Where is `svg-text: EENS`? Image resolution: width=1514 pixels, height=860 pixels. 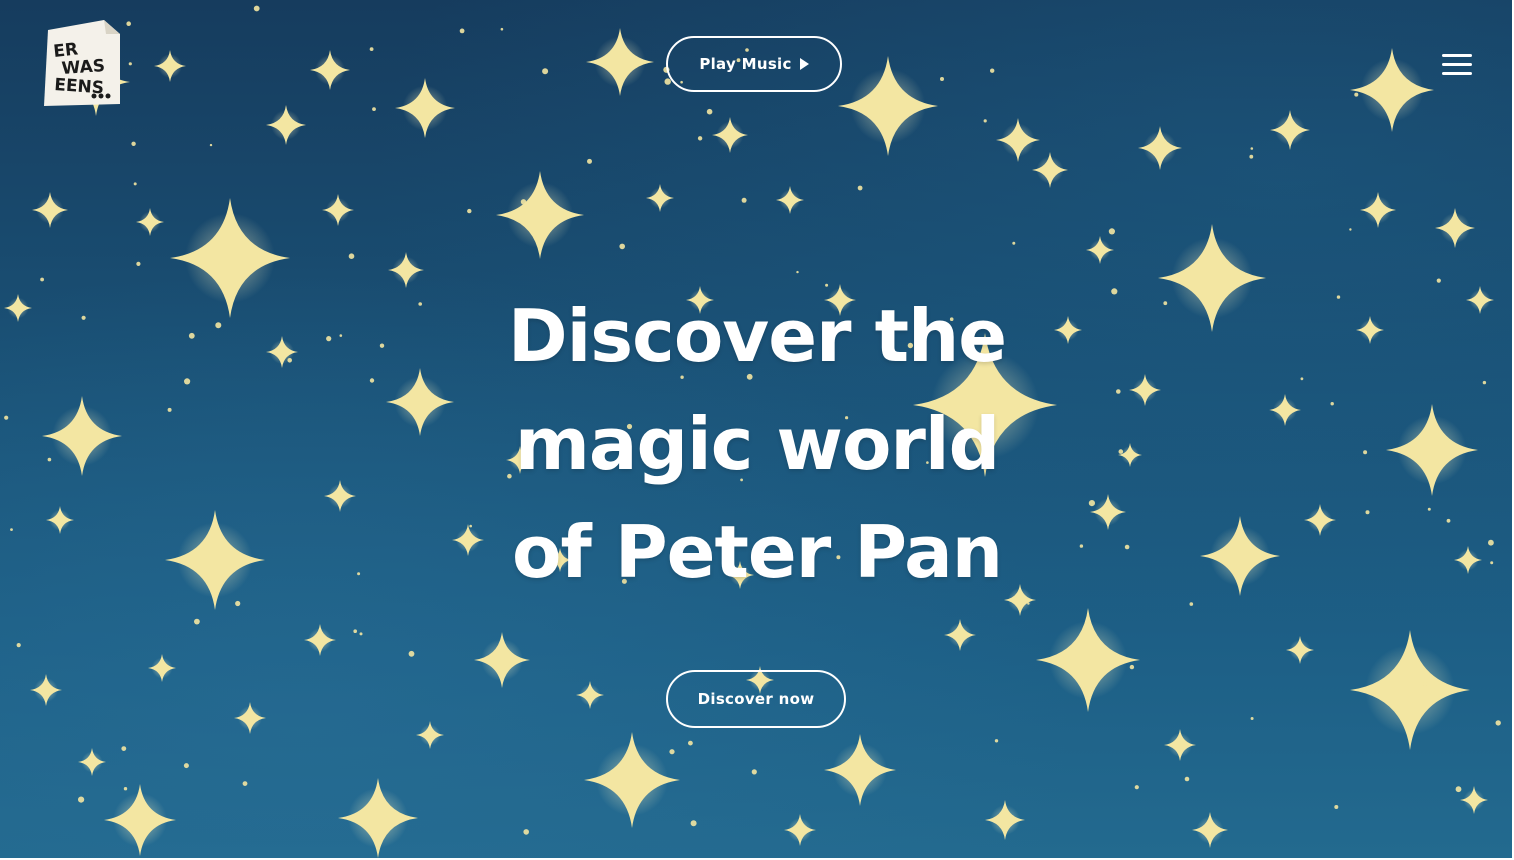
svg-text: EENS is located at coordinates (79, 86).